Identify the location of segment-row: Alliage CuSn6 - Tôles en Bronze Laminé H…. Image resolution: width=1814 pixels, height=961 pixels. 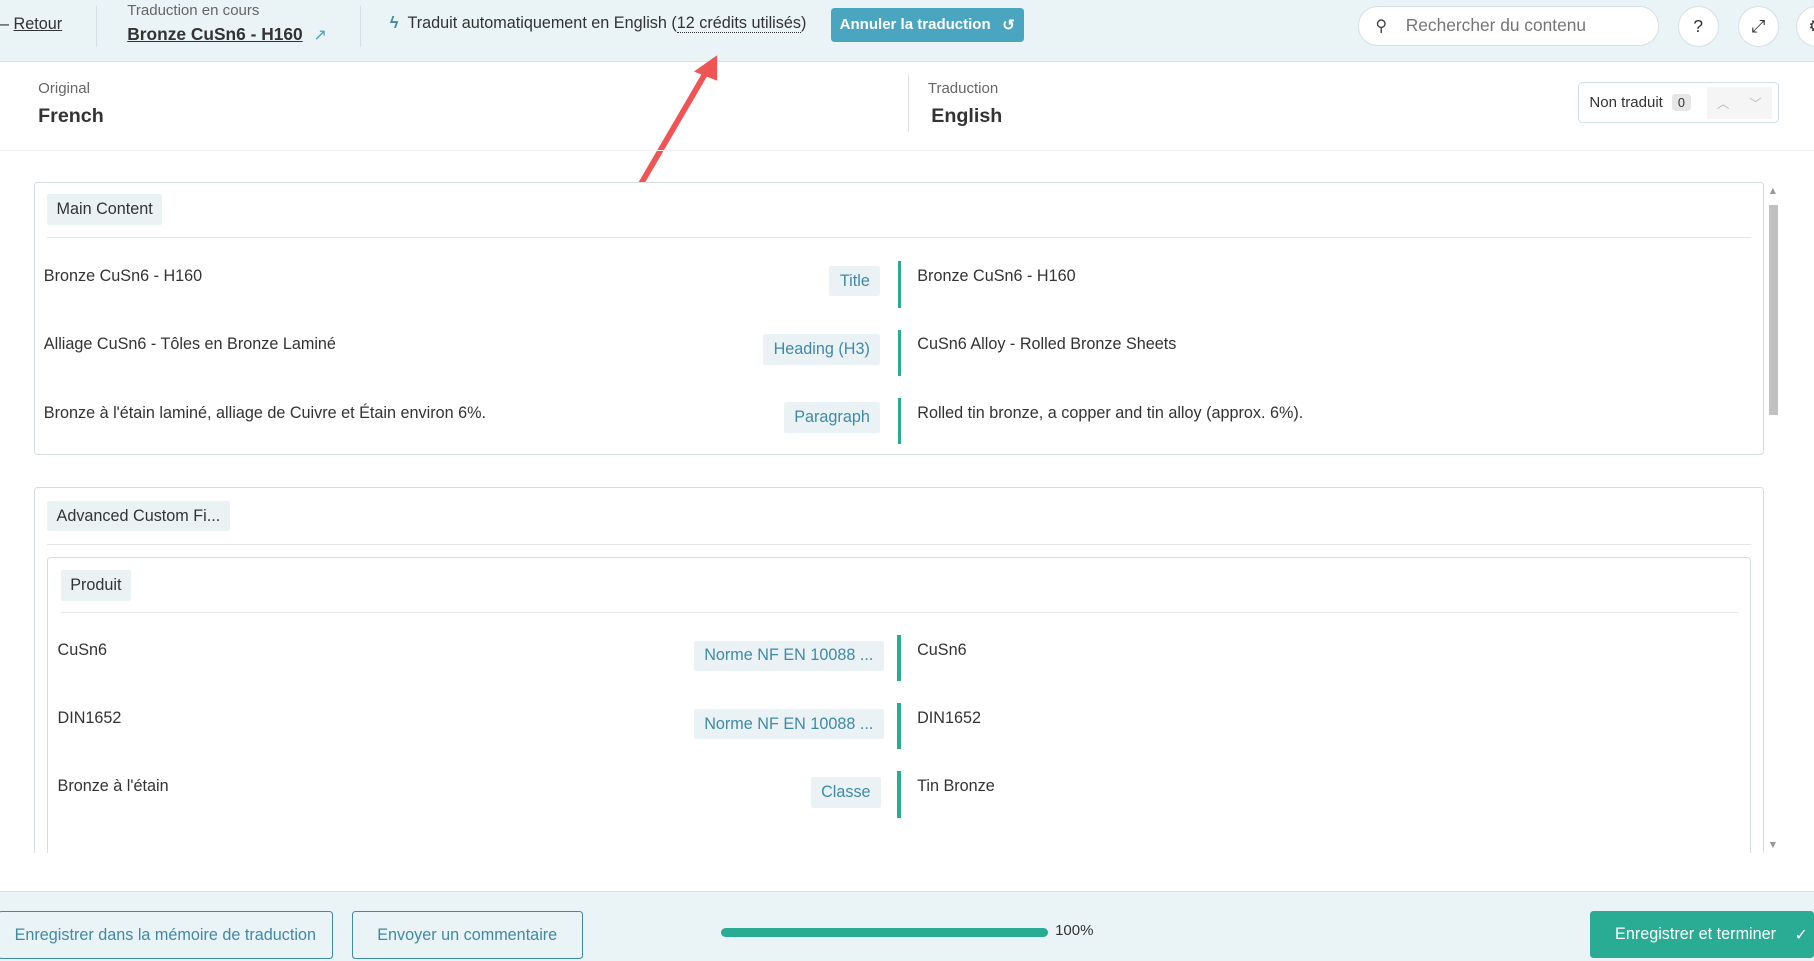
(899, 352).